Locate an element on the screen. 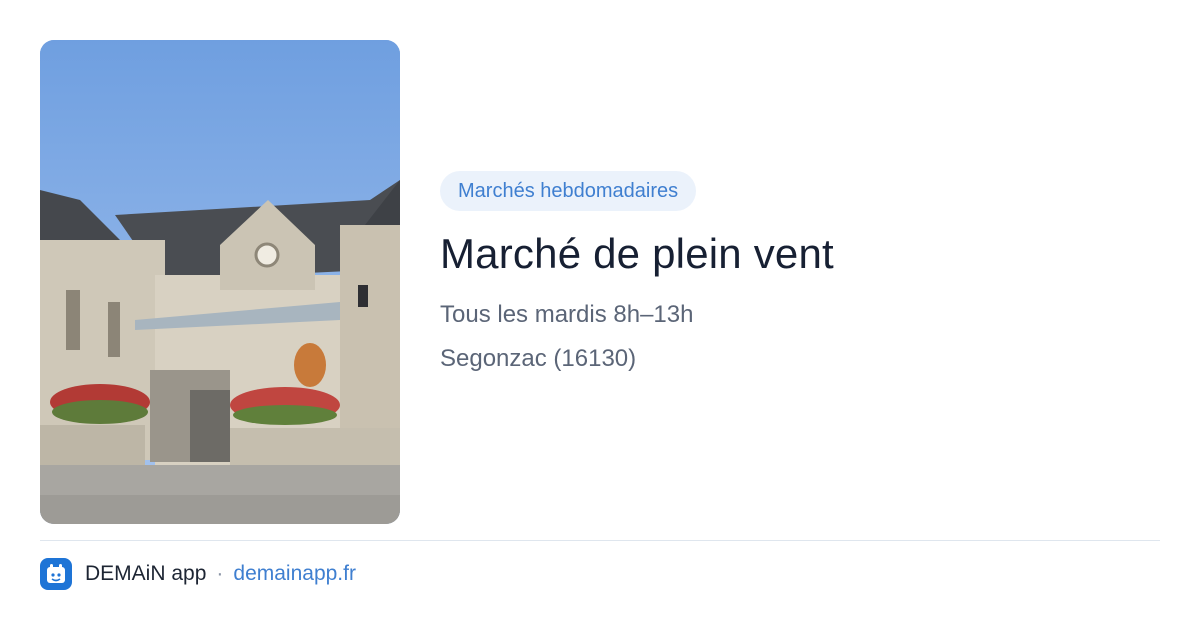 The image size is (1200, 630). demain-logo-icon is located at coordinates (56, 574).